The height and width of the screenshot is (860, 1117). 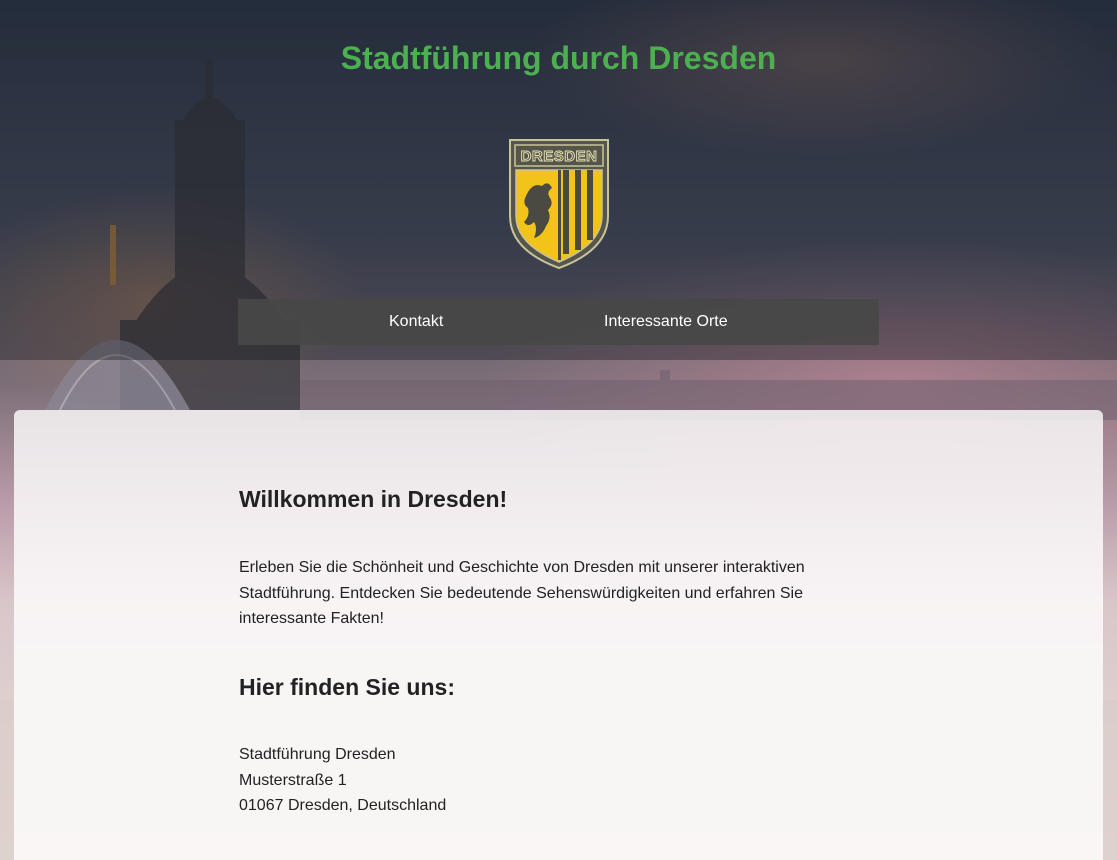 I want to click on nav-link-interessante-orte: Interessante Orte, so click(x=666, y=322).